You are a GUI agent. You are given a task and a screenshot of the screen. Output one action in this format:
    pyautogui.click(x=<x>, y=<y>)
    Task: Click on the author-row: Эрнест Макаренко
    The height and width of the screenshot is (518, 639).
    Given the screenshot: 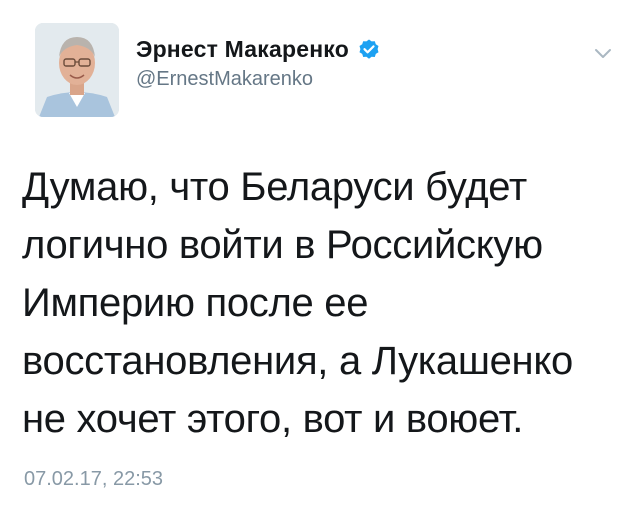 What is the action you would take?
    pyautogui.click(x=258, y=49)
    